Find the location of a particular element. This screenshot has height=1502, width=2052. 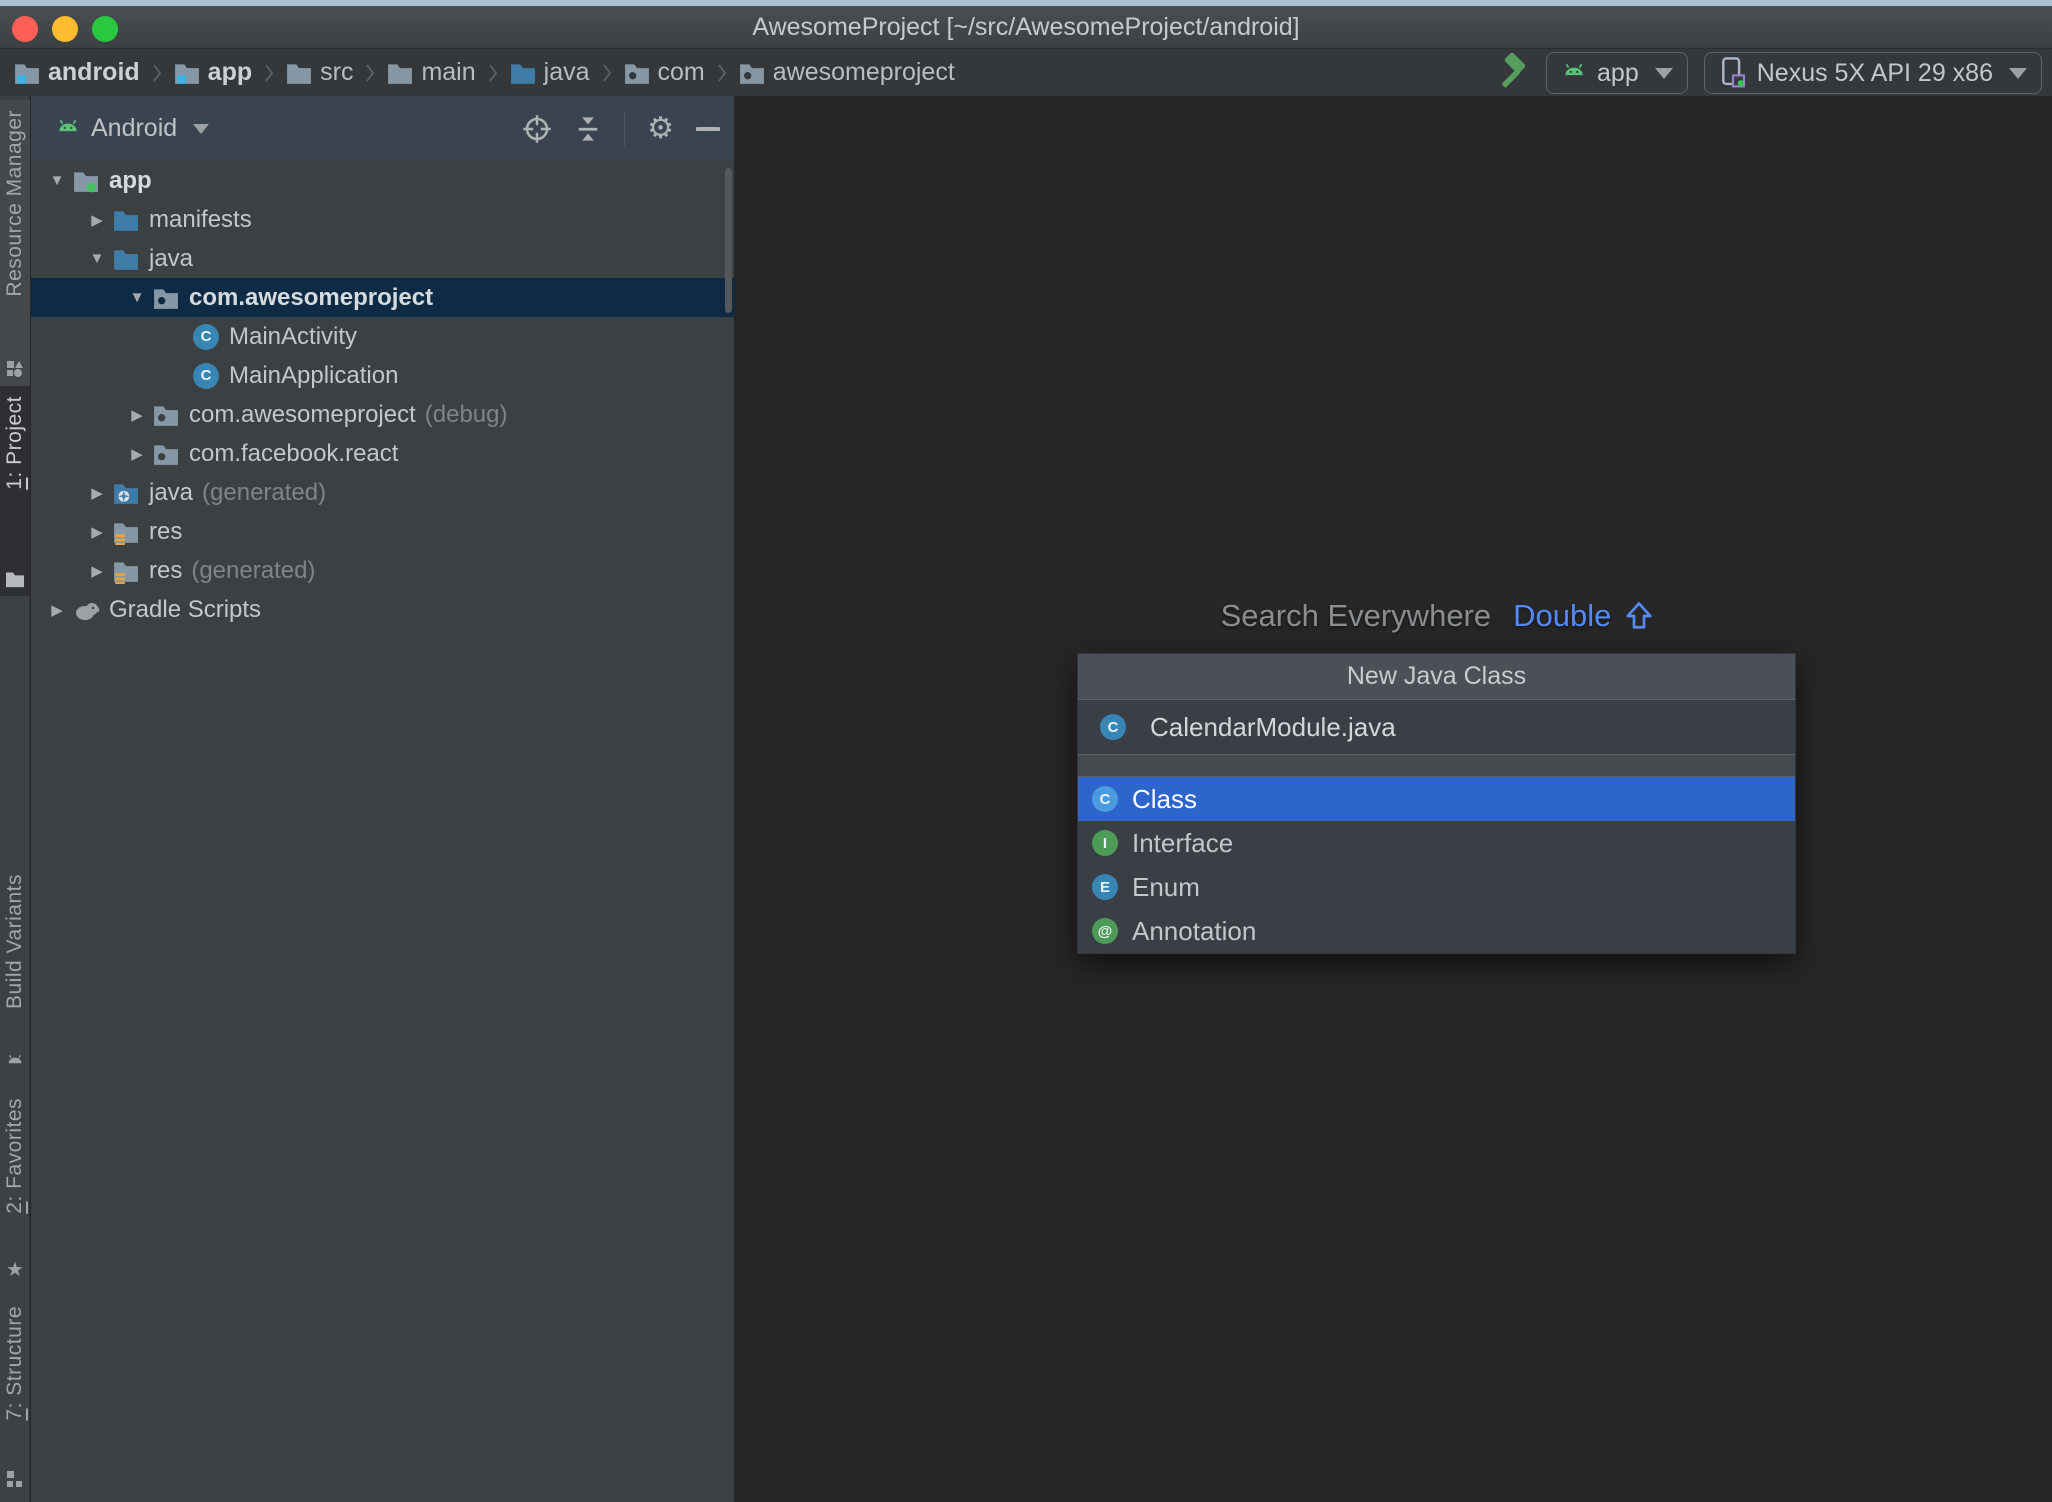

tree-row-com-awesomeproject-debug: ▶ com.awesomeproject (debug) is located at coordinates (382, 414).